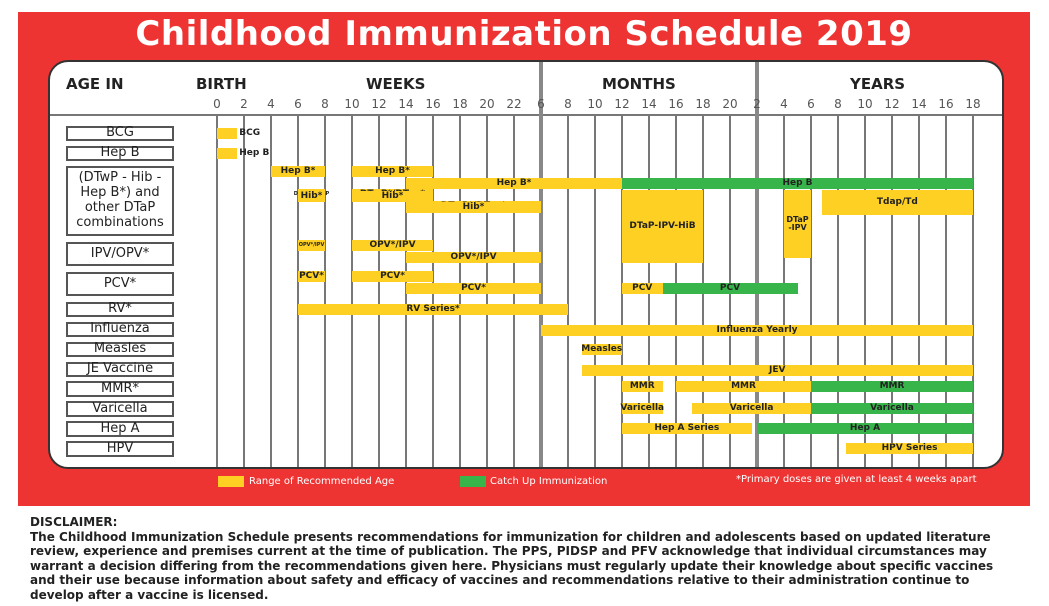 The height and width of the screenshot is (606, 1049). I want to click on row-label: JE Vaccine, so click(120, 369).